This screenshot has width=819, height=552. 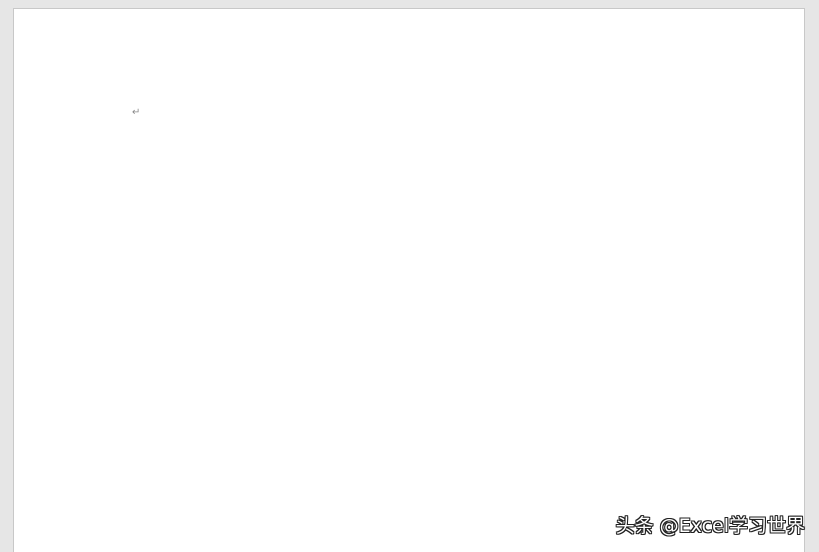 I want to click on paragraph-mark-icon: ↵, so click(x=136, y=112).